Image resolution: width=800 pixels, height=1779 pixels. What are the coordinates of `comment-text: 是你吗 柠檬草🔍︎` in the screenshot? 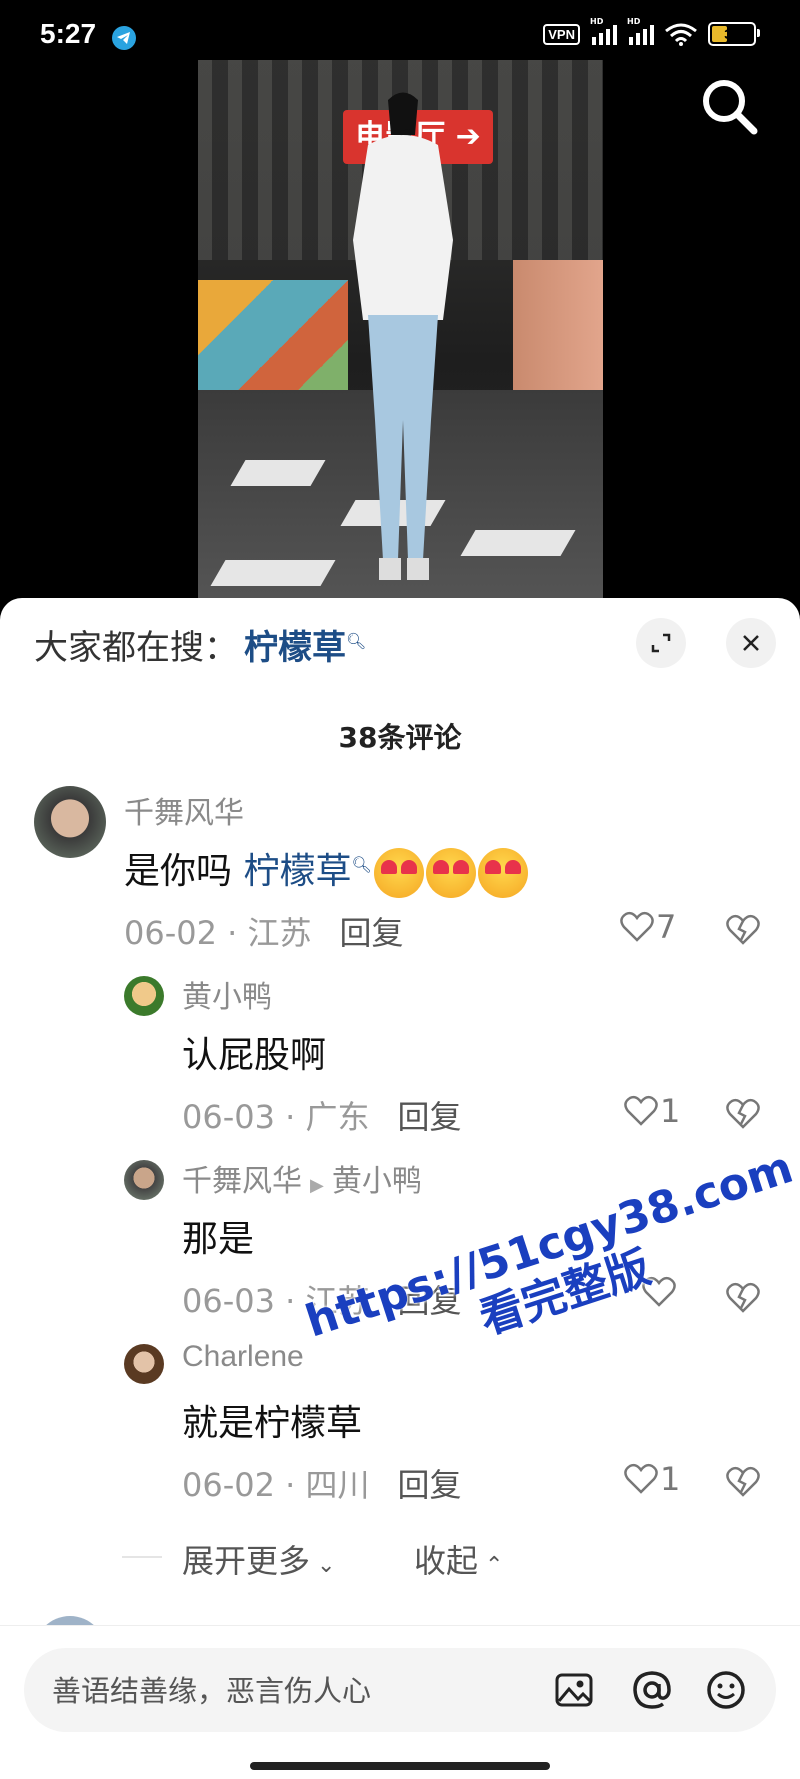 It's located at (326, 870).